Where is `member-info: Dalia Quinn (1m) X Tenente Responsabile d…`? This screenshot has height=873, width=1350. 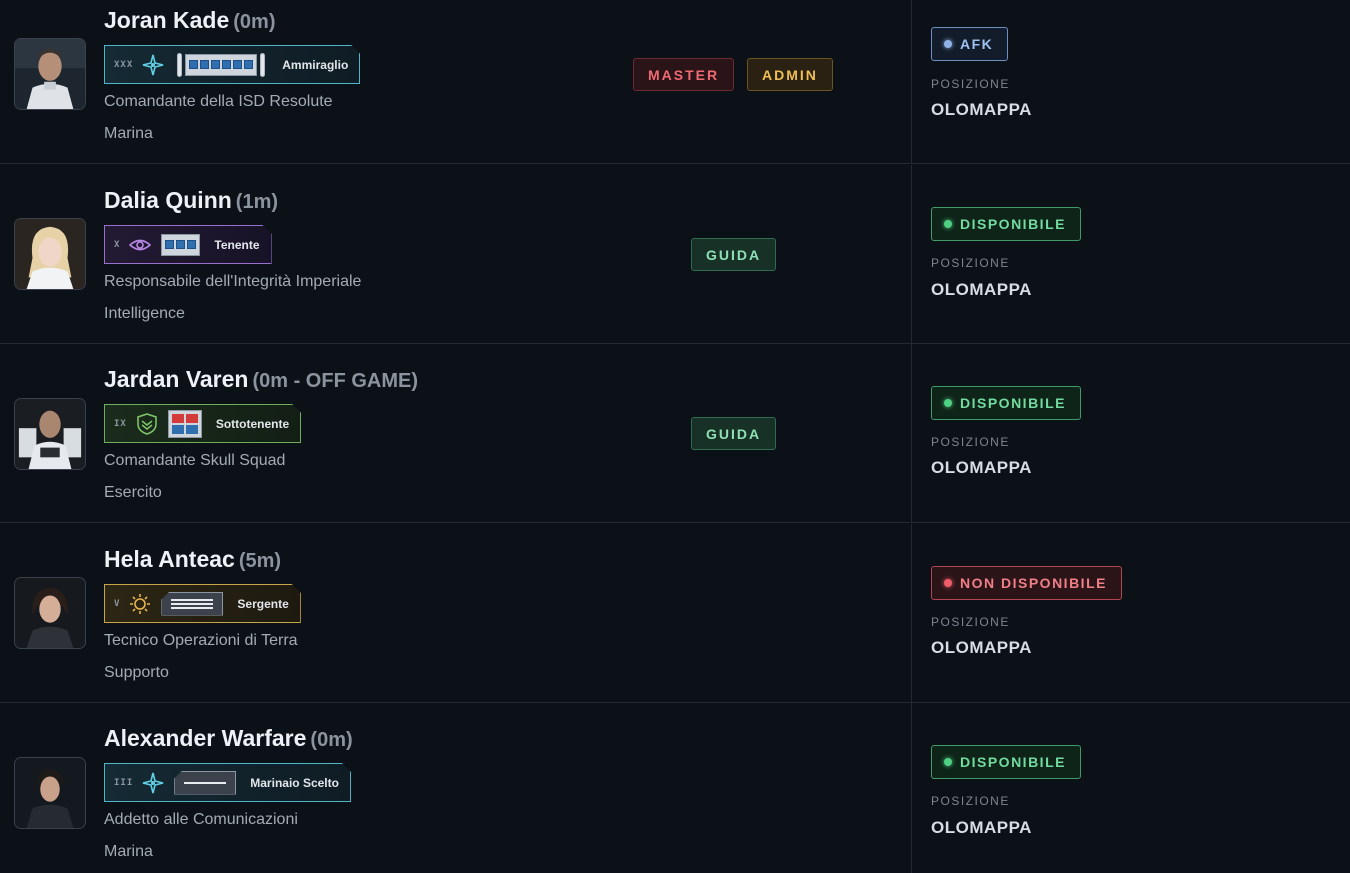 member-info: Dalia Quinn (1m) X Tenente Responsabile d… is located at coordinates (456, 254).